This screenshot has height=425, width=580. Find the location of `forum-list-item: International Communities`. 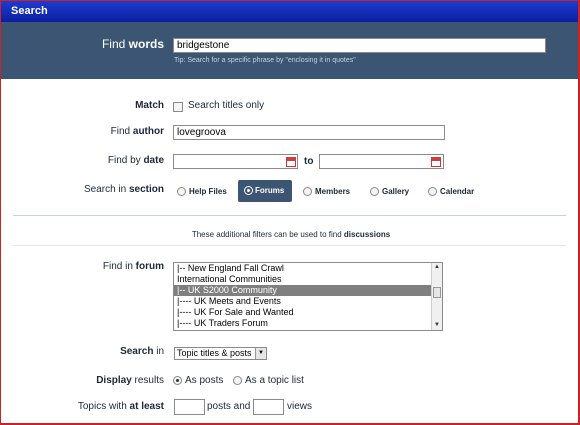

forum-list-item: International Communities is located at coordinates (308, 279).